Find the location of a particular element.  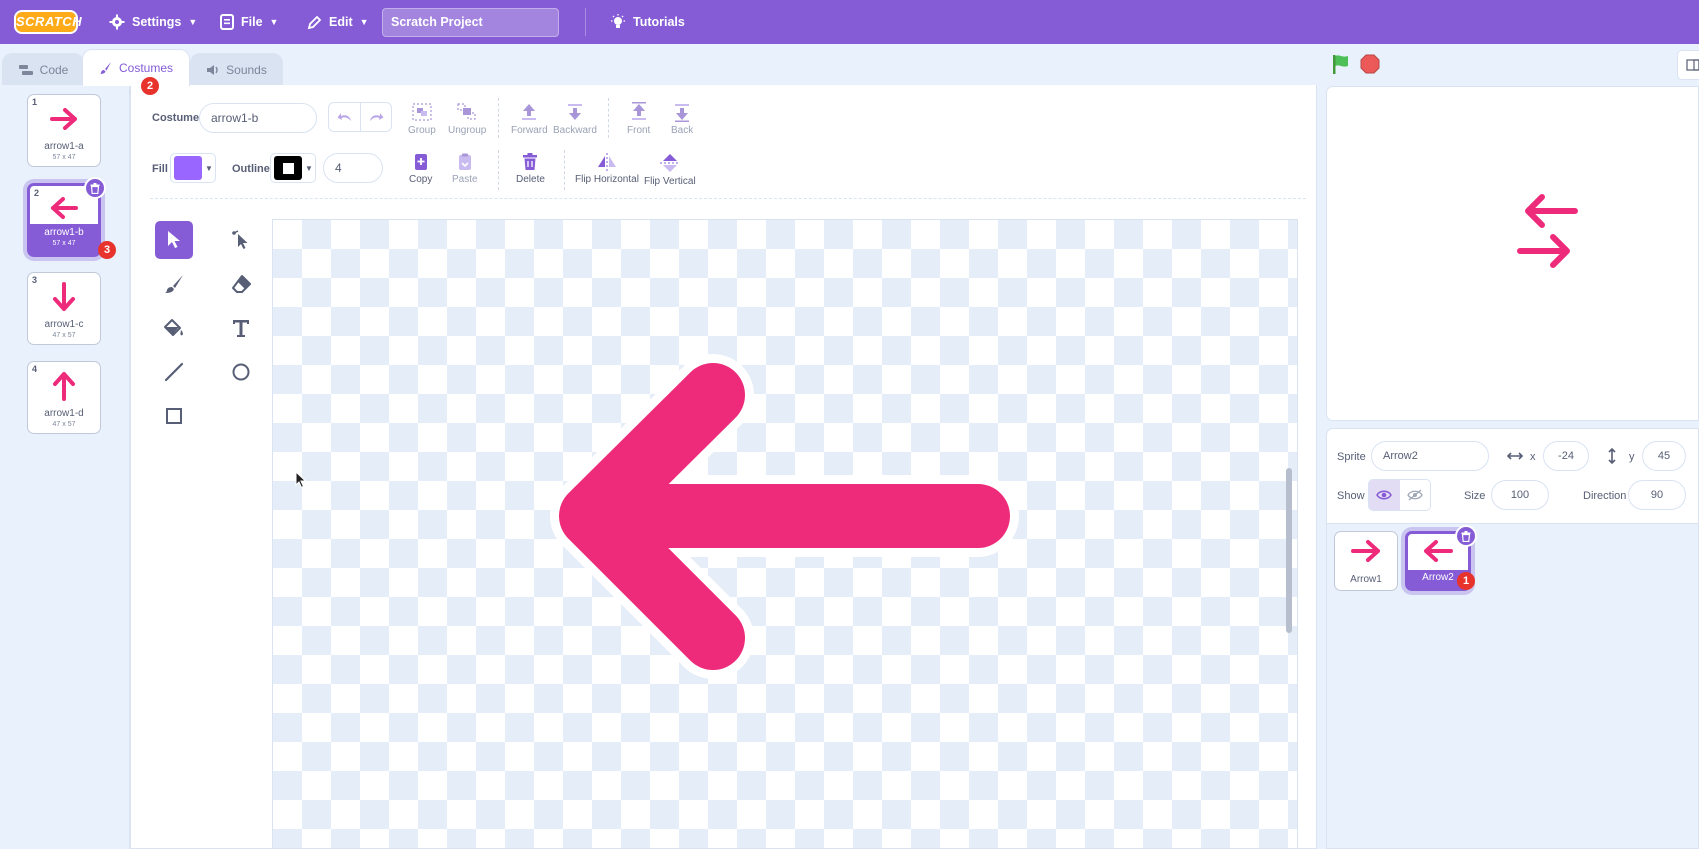

flip-vertical-button: Flip Vertical is located at coordinates (670, 170).